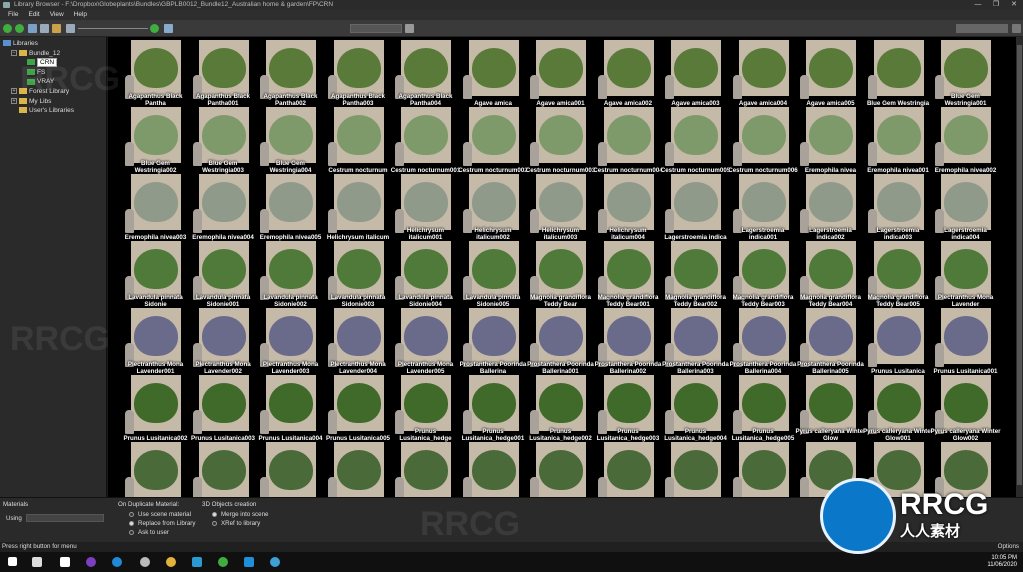 This screenshot has height=572, width=1023. Describe the element at coordinates (32, 28) in the screenshot. I see `view-icon` at that location.